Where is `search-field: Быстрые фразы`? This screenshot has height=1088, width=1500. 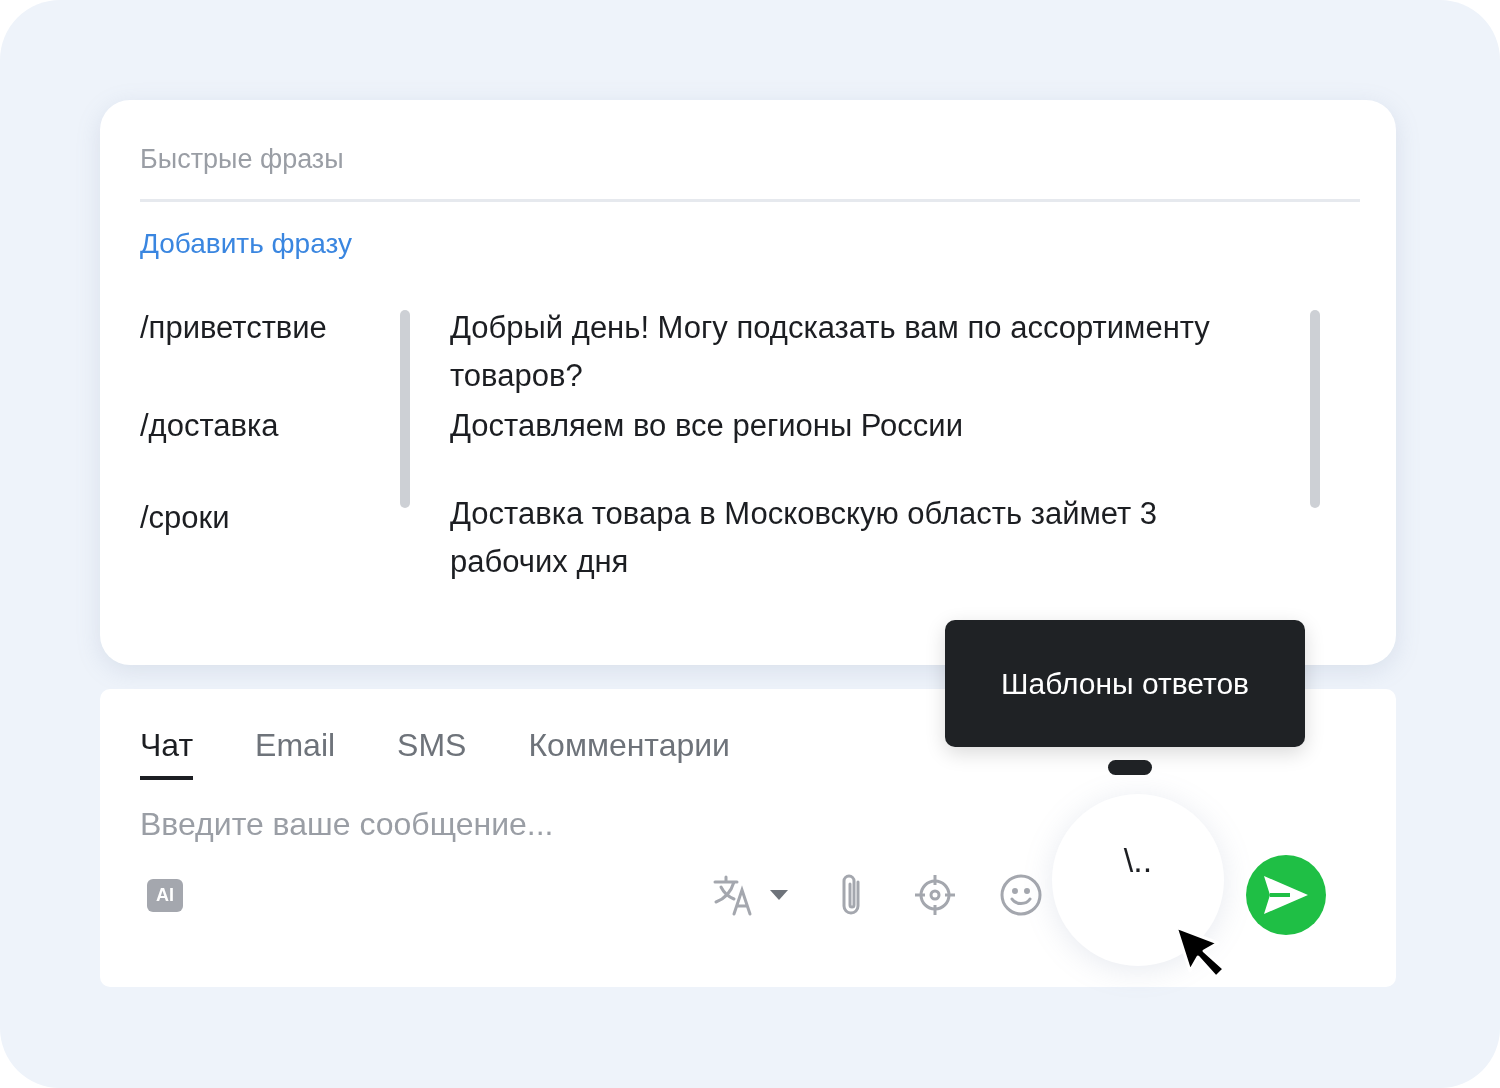 search-field: Быстрые фразы is located at coordinates (750, 171).